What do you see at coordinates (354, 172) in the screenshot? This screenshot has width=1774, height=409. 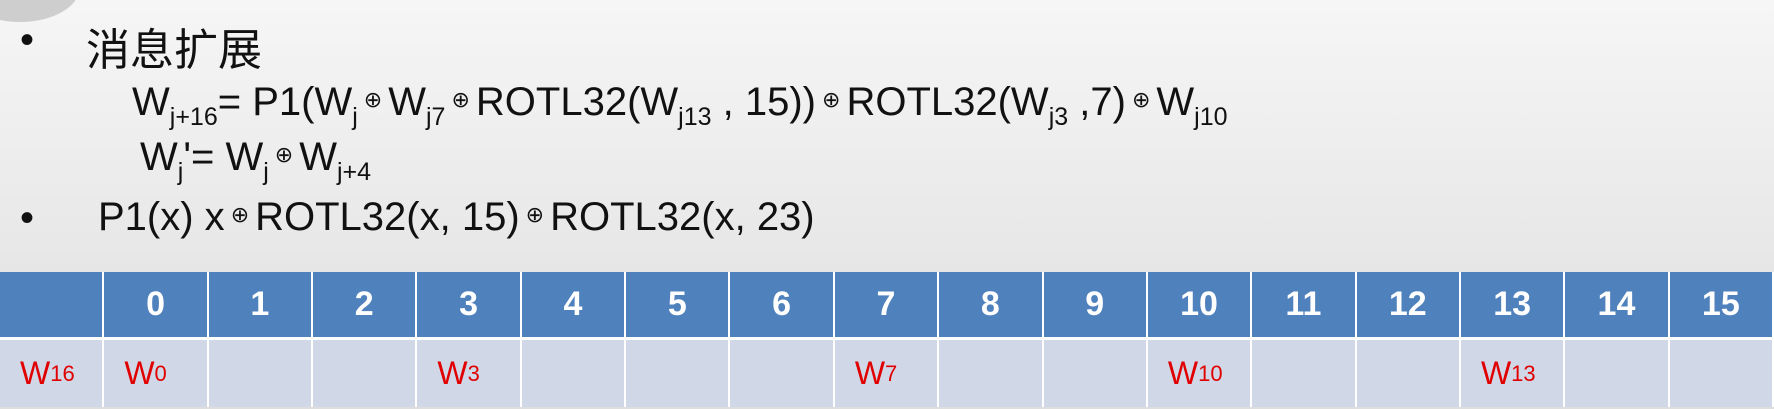 I see `formula-subscript: j+4` at bounding box center [354, 172].